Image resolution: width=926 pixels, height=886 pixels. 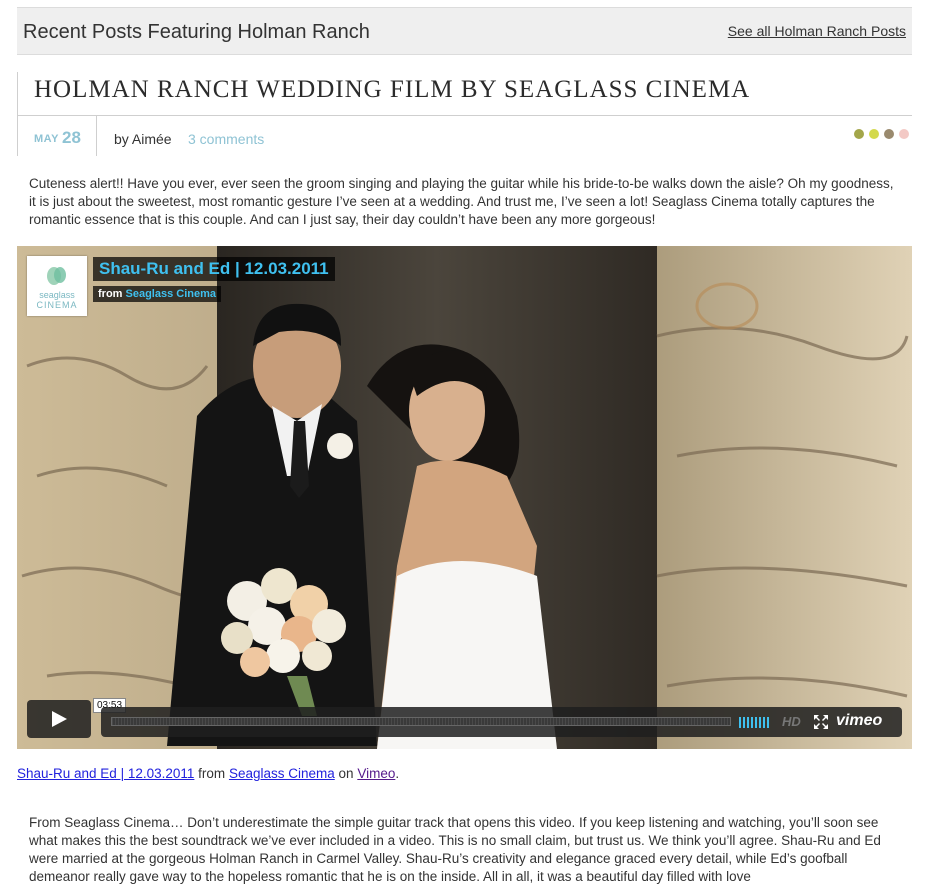 What do you see at coordinates (196, 32) in the screenshot?
I see `recent-posts-title: Recent Posts Featuring Holman Ranch` at bounding box center [196, 32].